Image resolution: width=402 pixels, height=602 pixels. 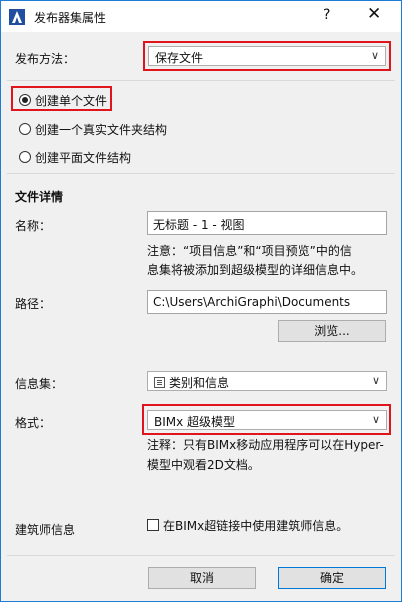 I want to click on name-input: 无标题 - 1 - 视图, so click(x=267, y=223).